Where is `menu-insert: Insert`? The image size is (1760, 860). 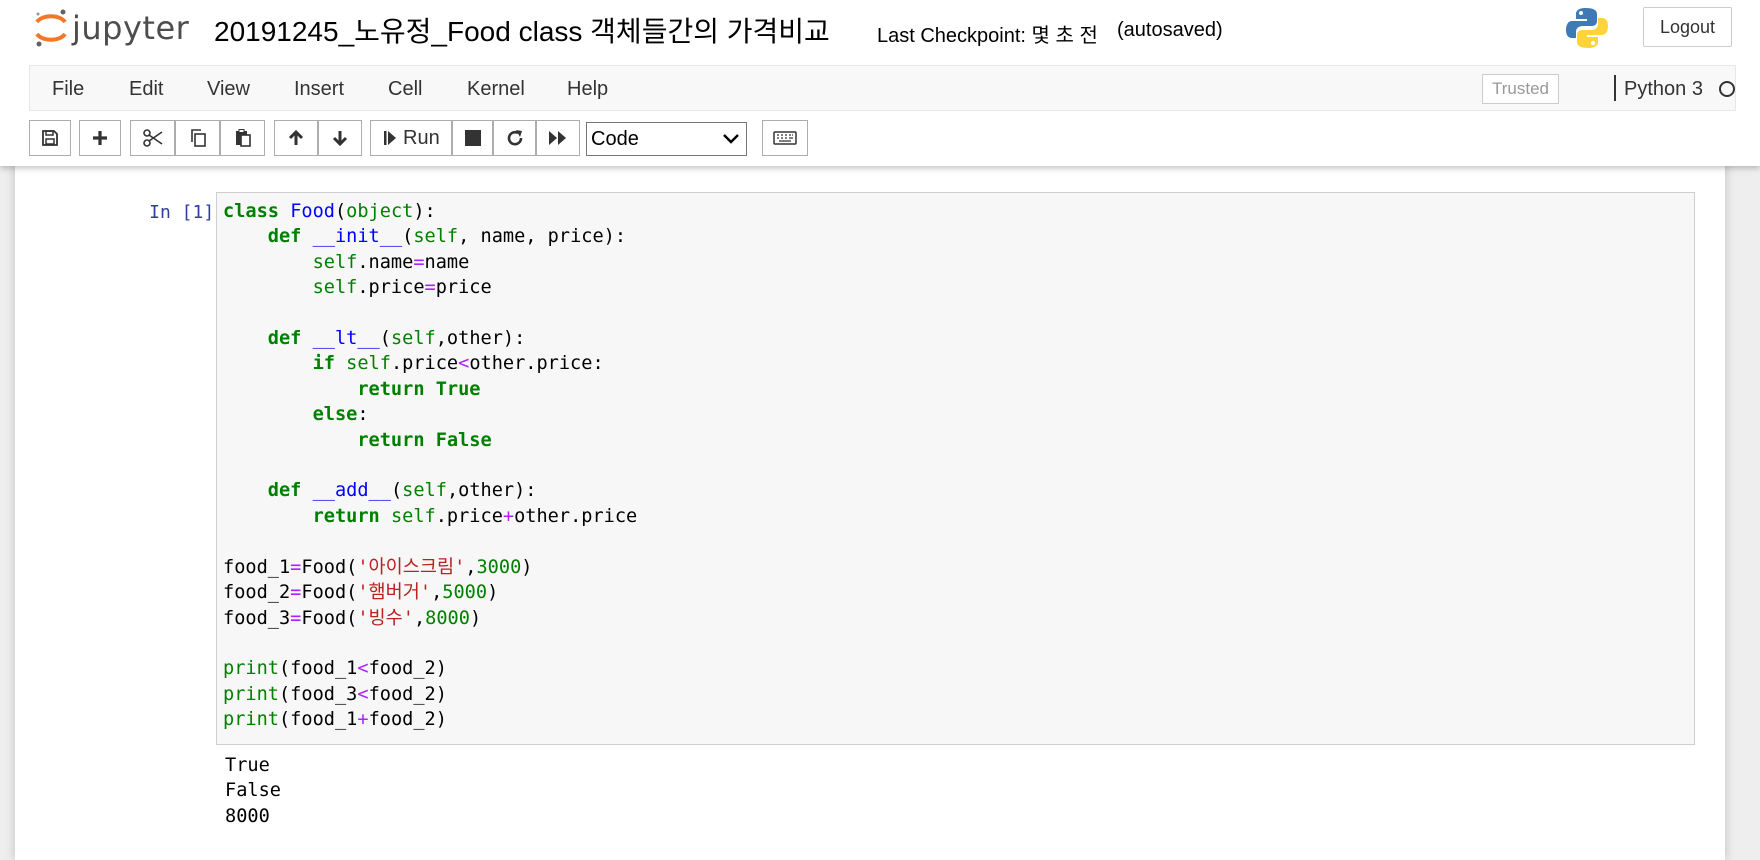 menu-insert: Insert is located at coordinates (319, 89).